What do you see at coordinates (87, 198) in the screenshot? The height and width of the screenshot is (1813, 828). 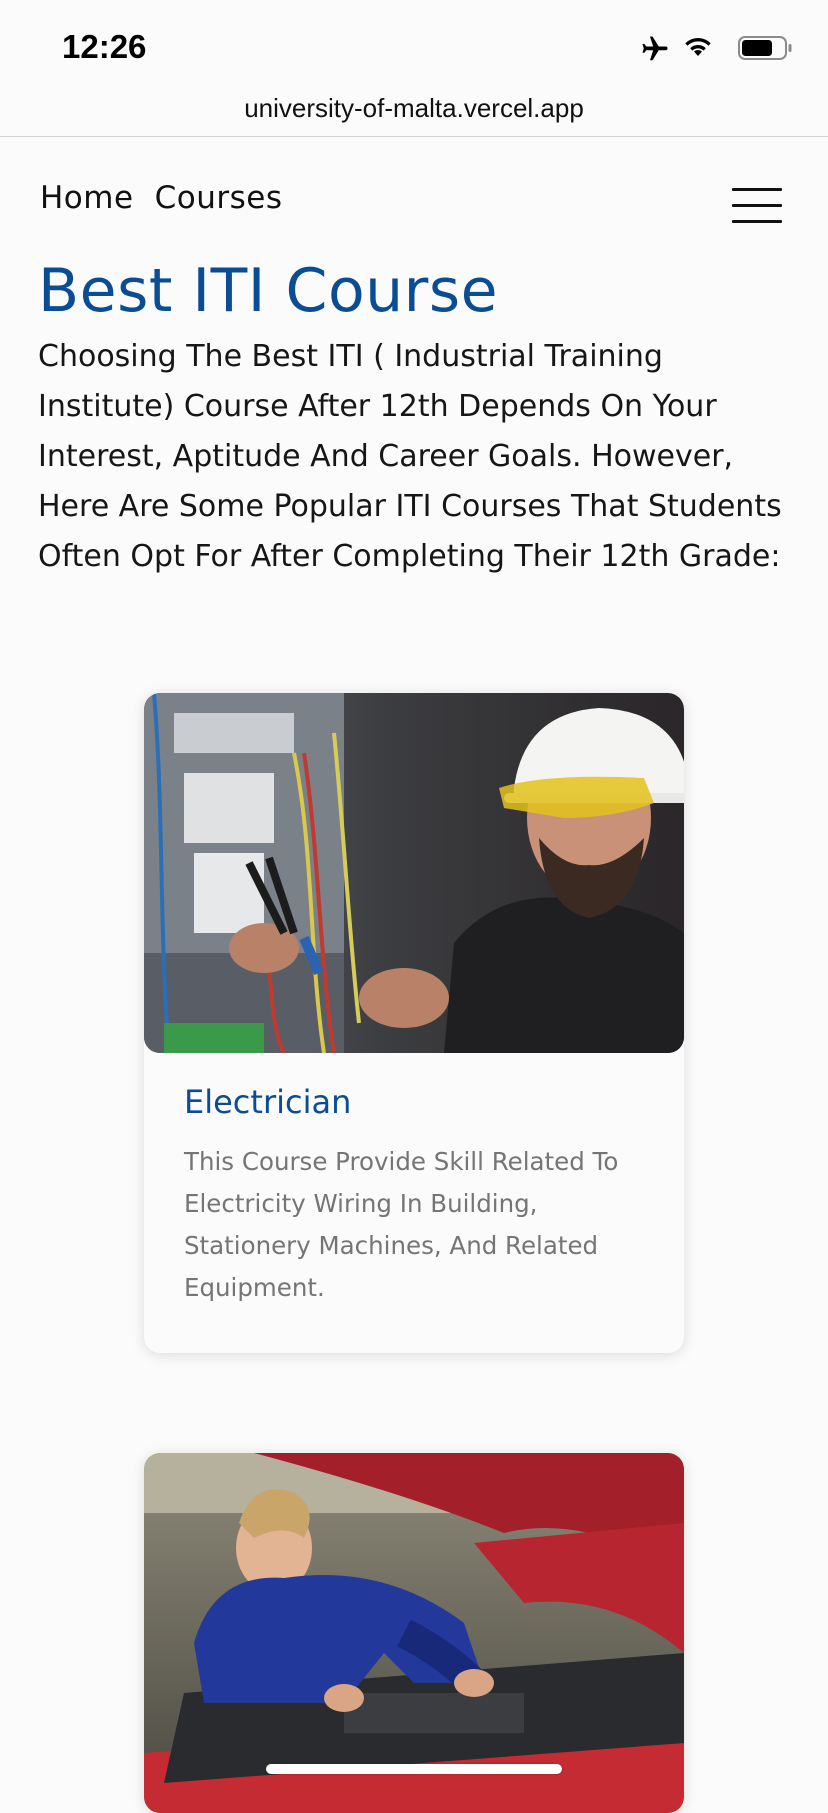 I see `nav-link-home: Home` at bounding box center [87, 198].